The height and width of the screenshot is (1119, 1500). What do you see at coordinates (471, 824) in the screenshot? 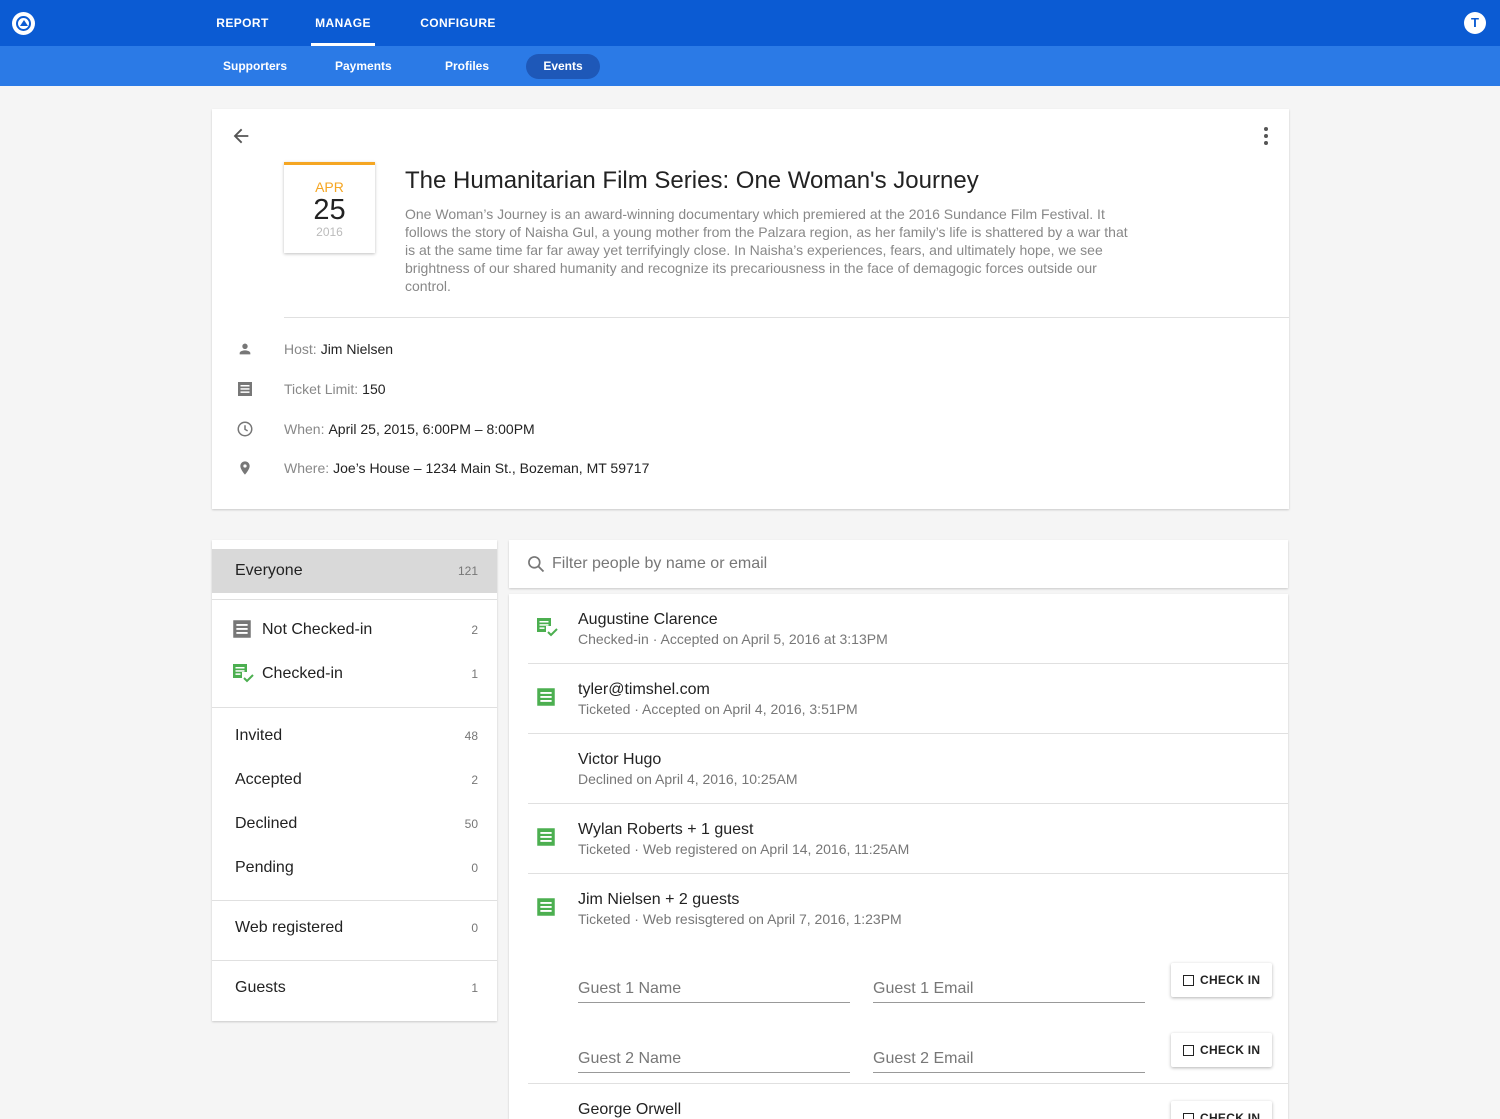
I see `filter-count: 50` at bounding box center [471, 824].